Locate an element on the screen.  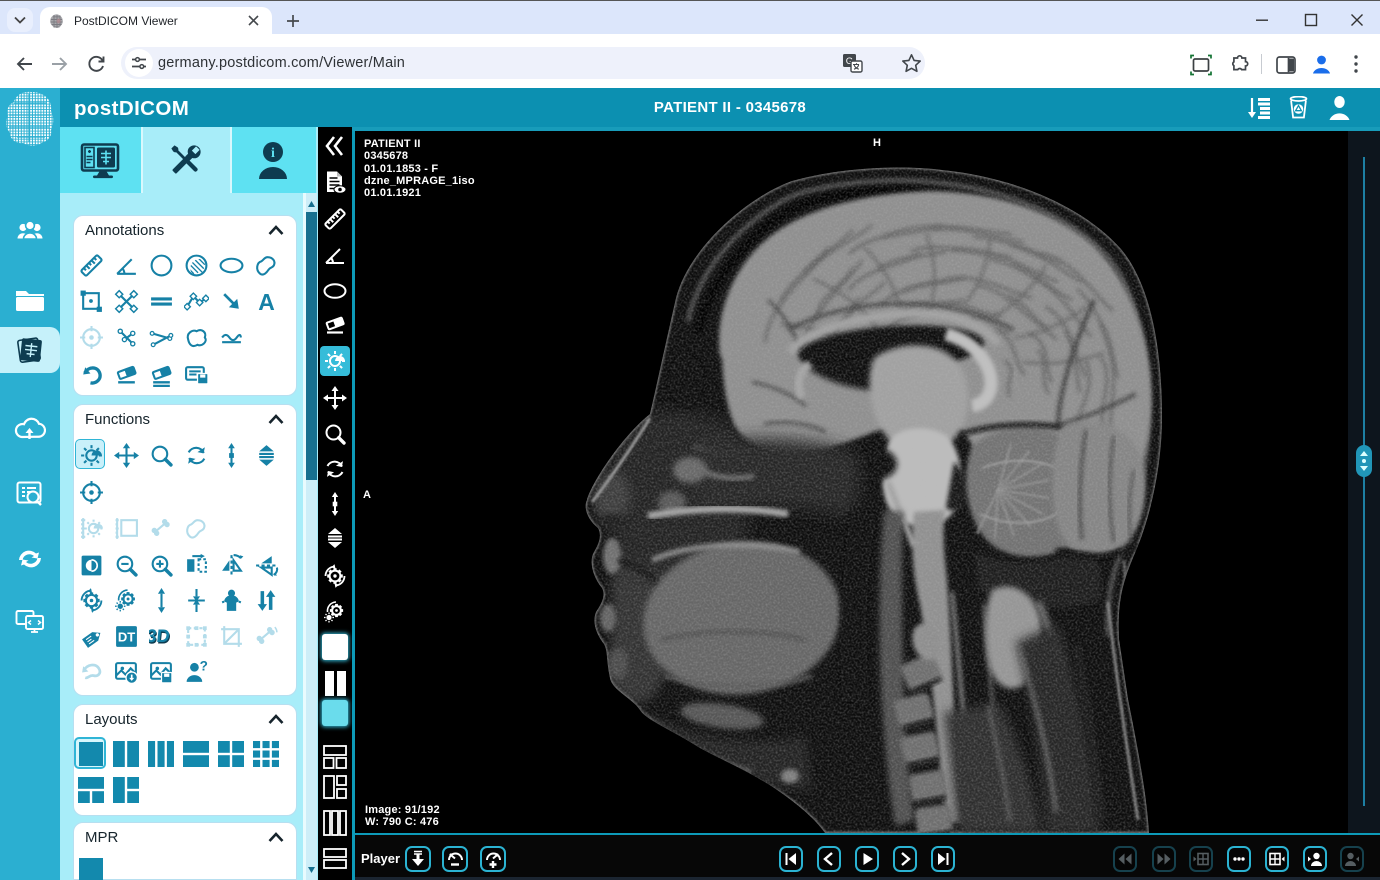
svg-text: i is located at coordinates (273, 153).